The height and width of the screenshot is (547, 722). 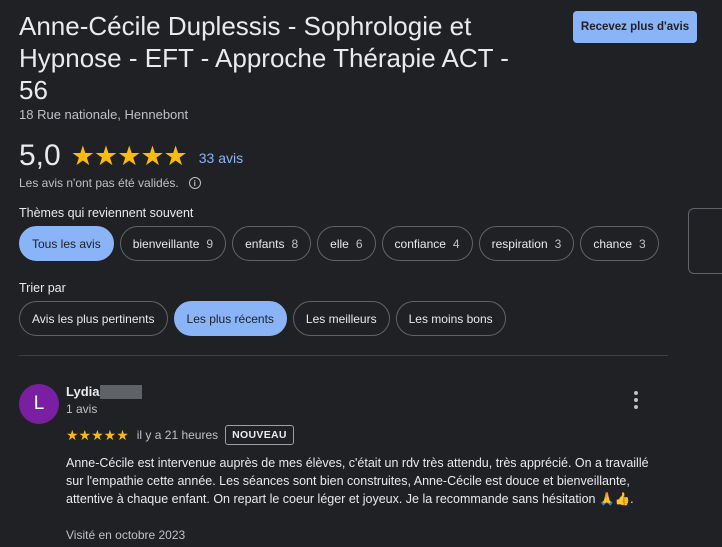 What do you see at coordinates (121, 391) in the screenshot?
I see `redacted-surname` at bounding box center [121, 391].